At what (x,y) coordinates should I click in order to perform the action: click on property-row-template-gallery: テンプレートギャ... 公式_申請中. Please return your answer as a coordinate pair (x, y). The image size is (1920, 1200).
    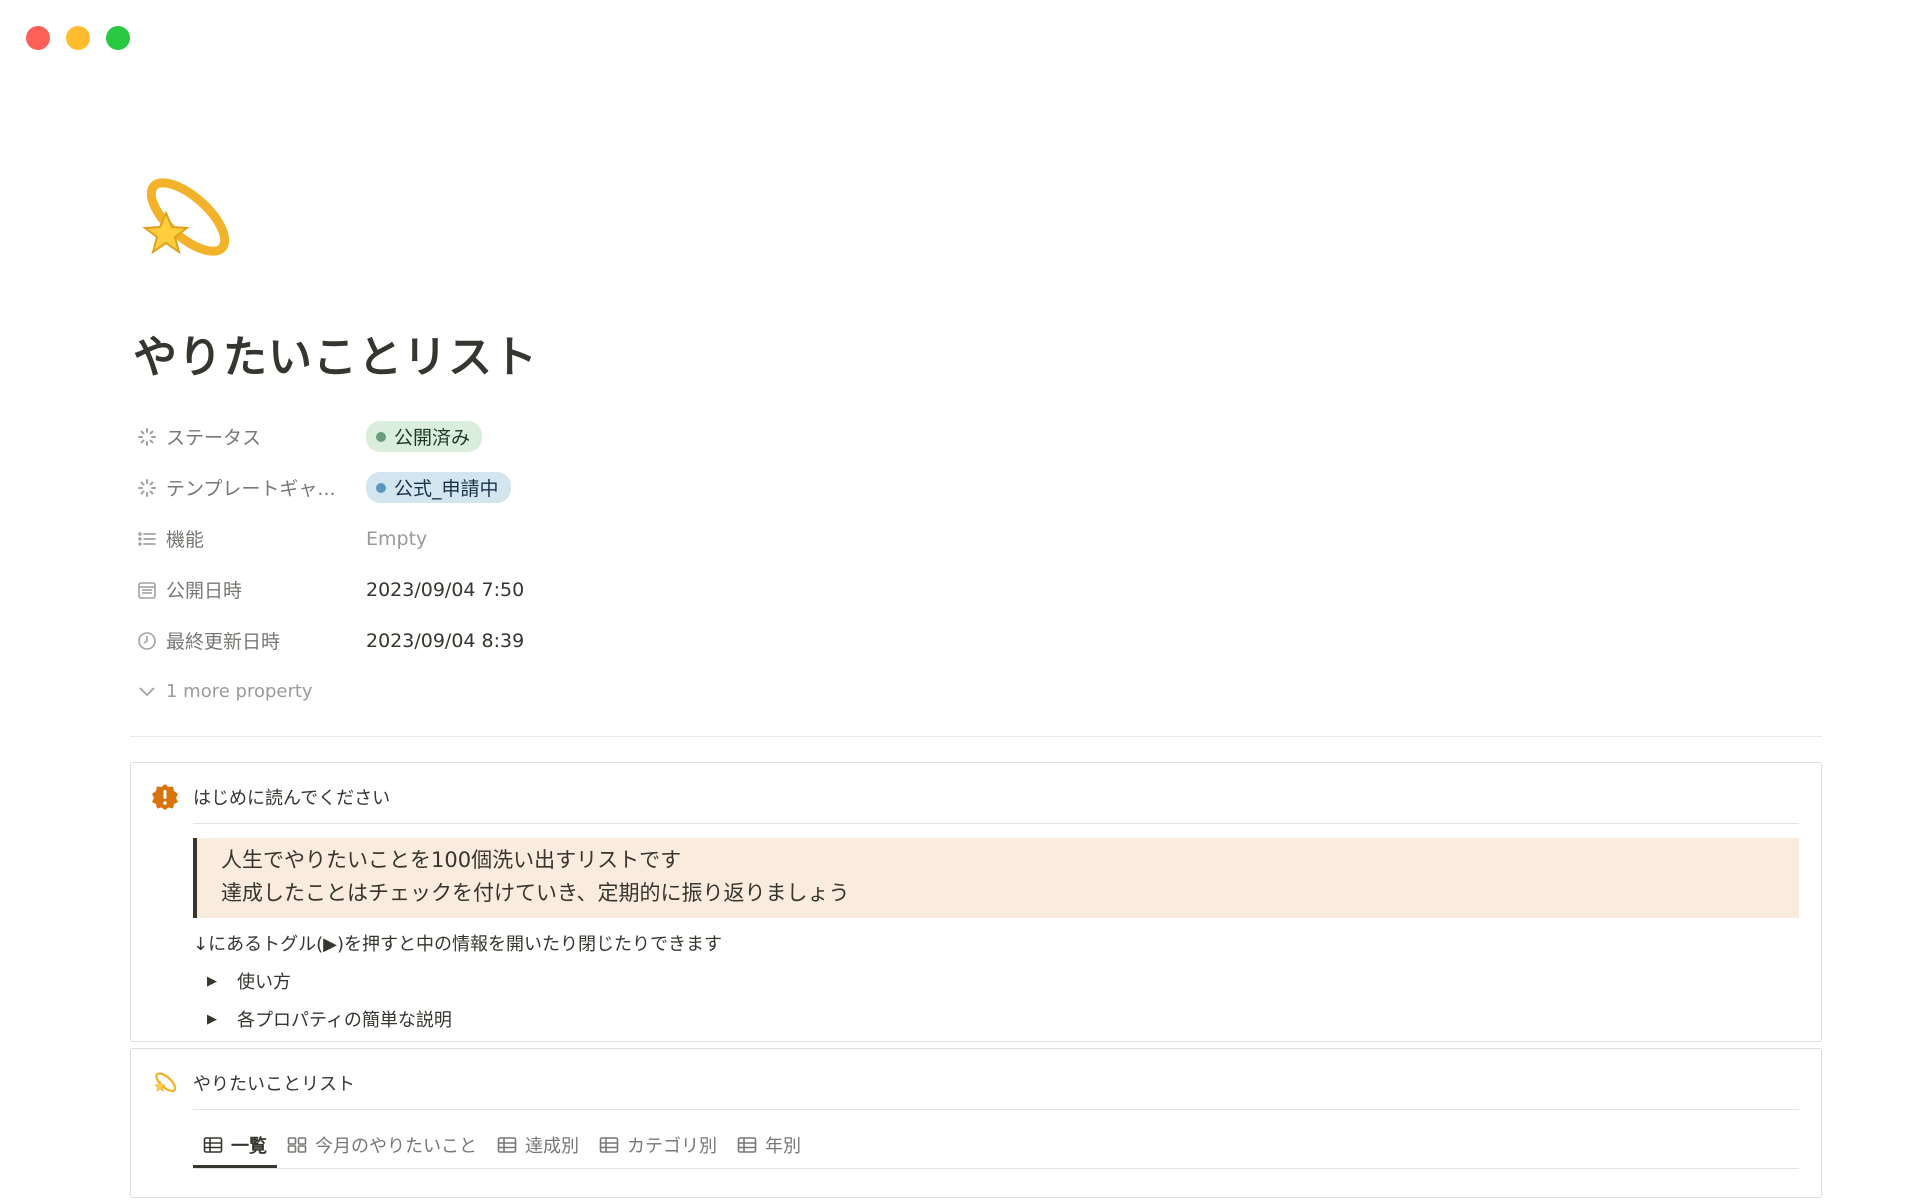
    Looking at the image, I should click on (976, 487).